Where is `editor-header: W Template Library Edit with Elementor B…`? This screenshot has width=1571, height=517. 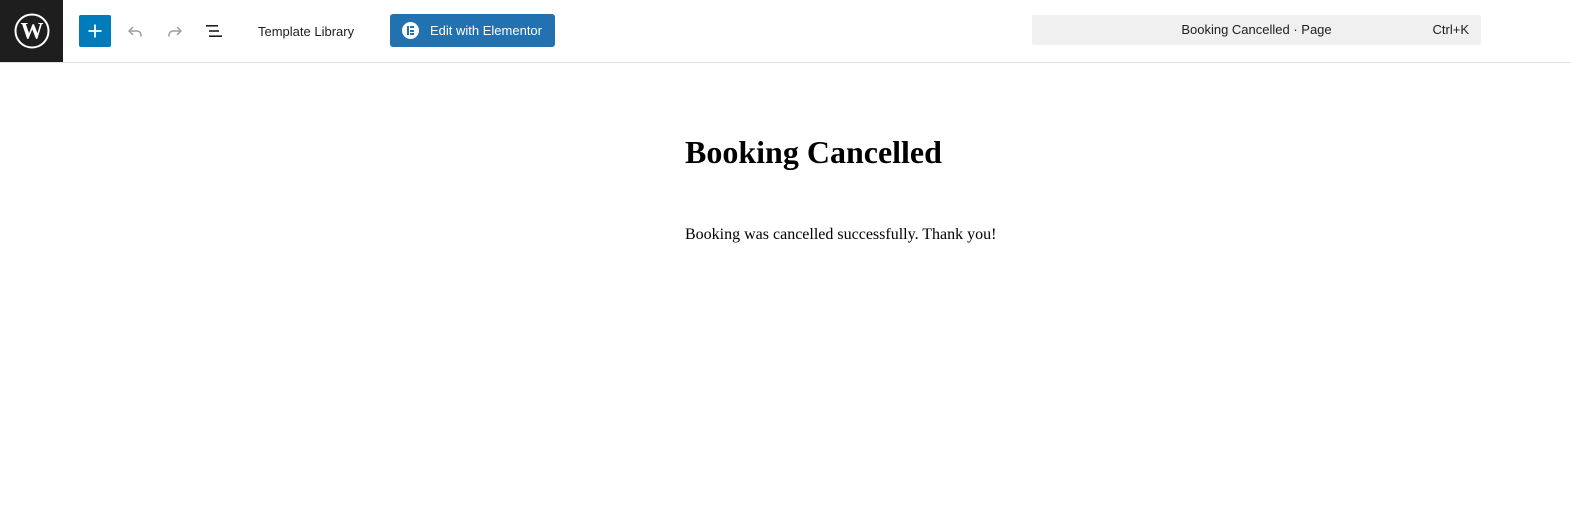 editor-header: W Template Library Edit with Elementor B… is located at coordinates (785, 31).